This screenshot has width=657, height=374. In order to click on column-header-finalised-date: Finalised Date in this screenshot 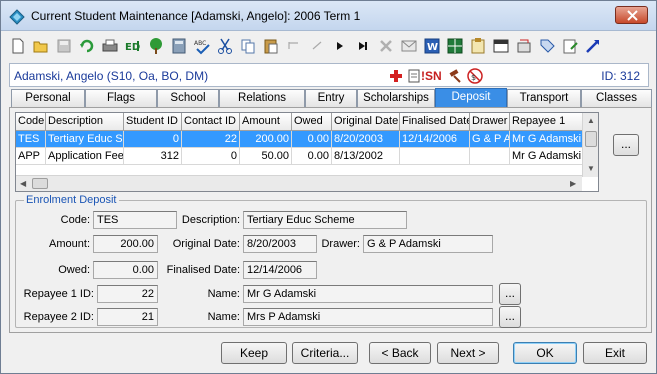, I will do `click(435, 122)`.